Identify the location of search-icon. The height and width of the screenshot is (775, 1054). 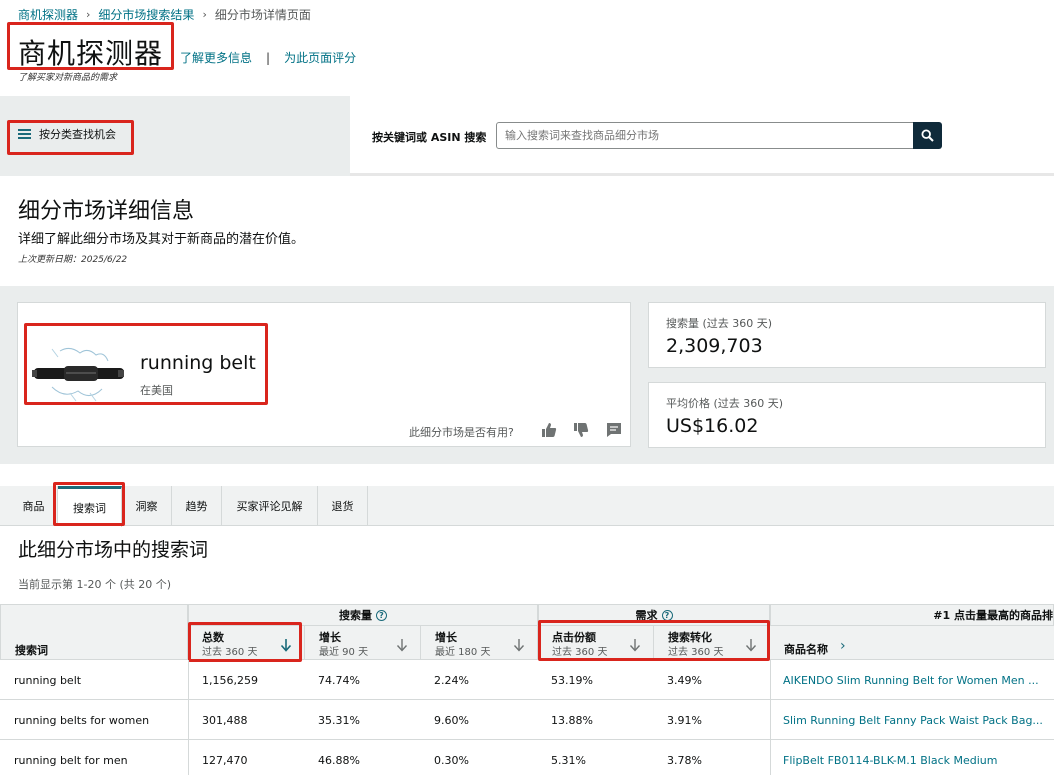
(927, 135).